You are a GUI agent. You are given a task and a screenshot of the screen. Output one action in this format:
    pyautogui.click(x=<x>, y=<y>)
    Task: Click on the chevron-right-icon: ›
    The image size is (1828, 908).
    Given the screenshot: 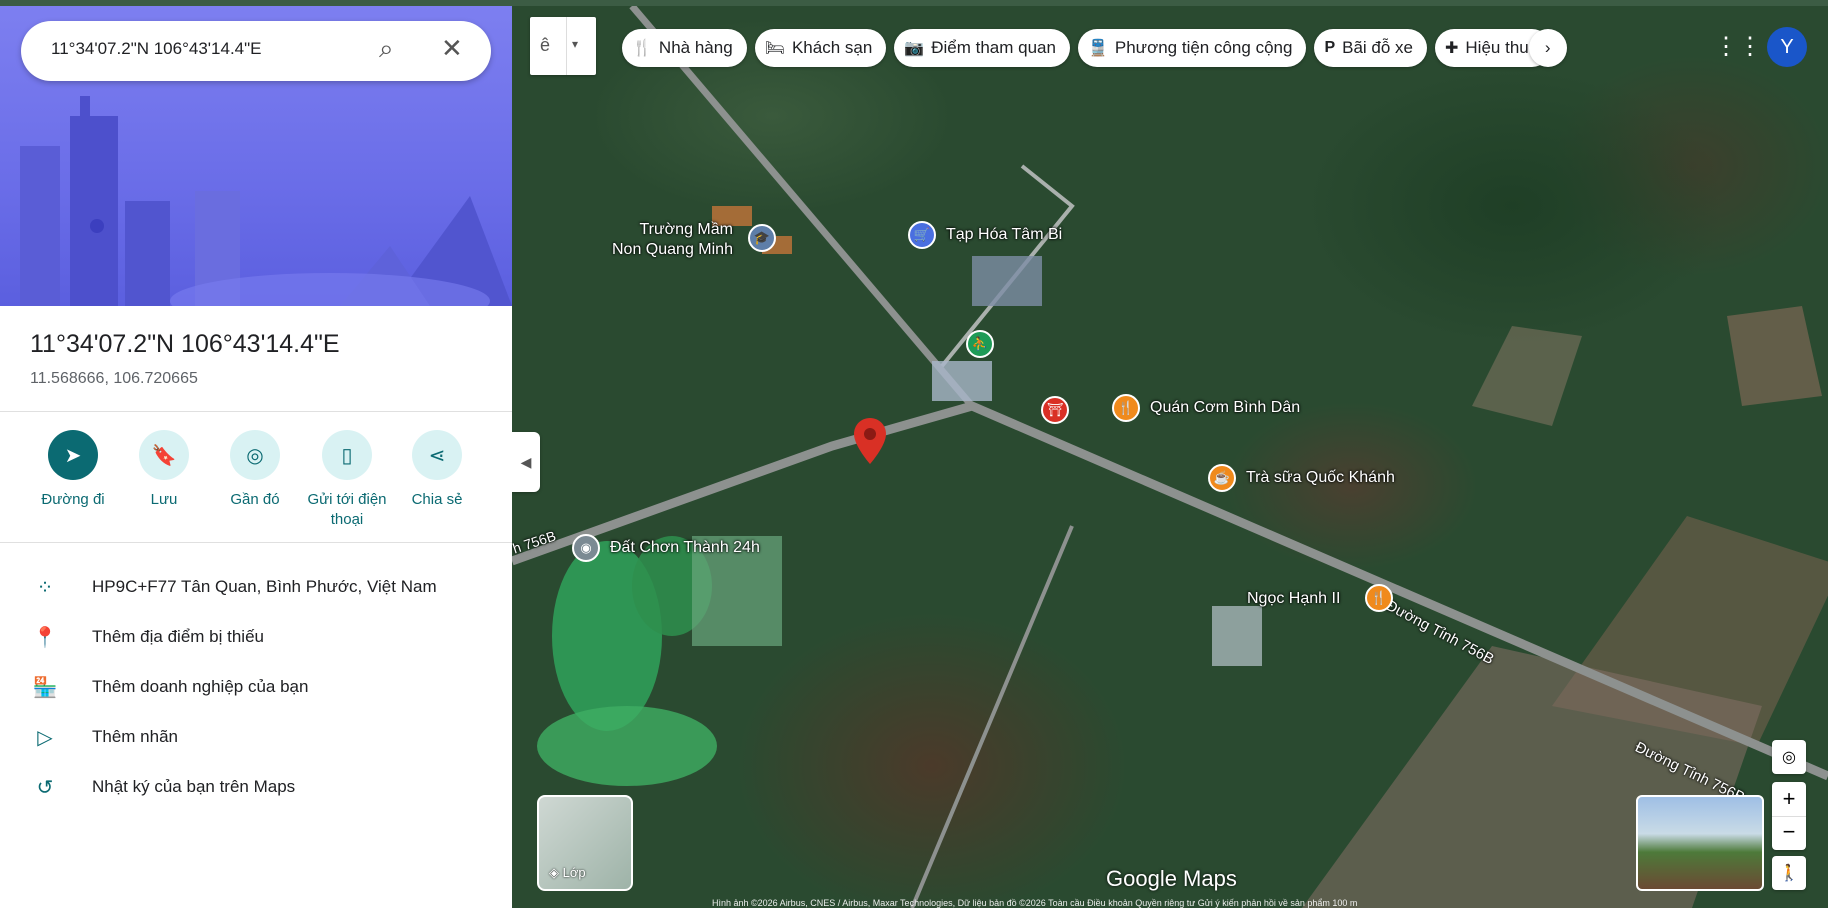 What is the action you would take?
    pyautogui.click(x=1547, y=47)
    